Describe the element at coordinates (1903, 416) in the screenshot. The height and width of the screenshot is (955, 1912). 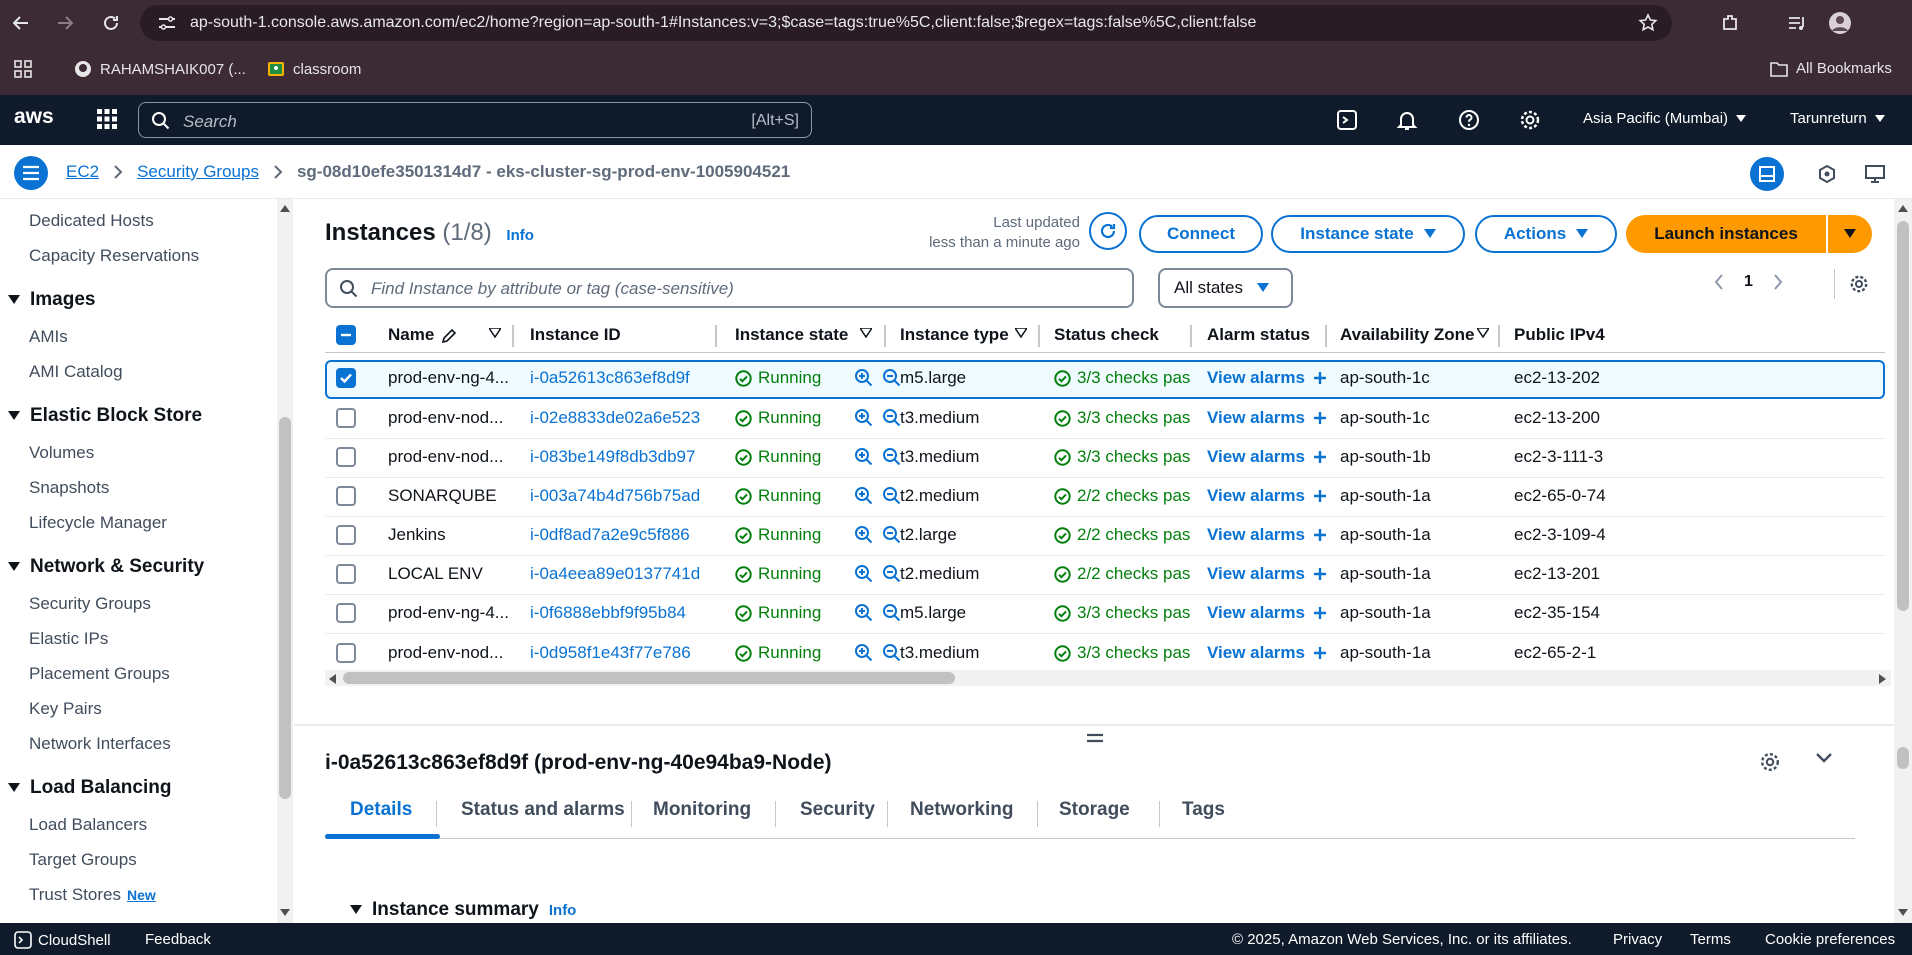
I see `main-scroll-thumb` at that location.